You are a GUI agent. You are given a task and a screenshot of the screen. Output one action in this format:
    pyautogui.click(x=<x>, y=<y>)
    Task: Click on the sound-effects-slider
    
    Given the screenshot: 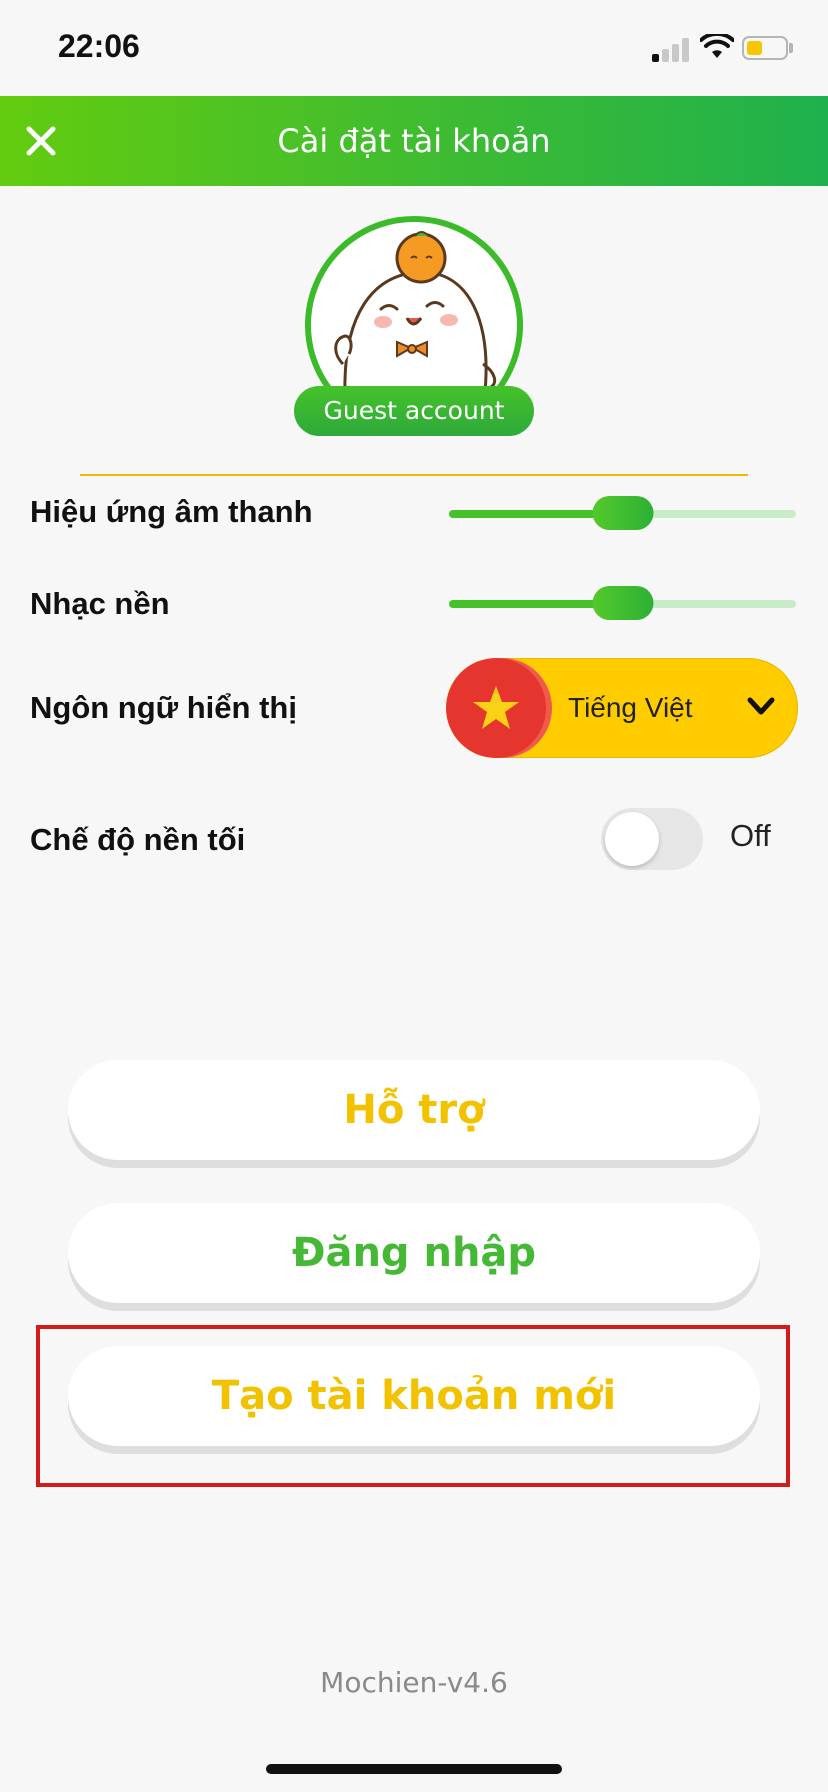 What is the action you would take?
    pyautogui.click(x=622, y=514)
    